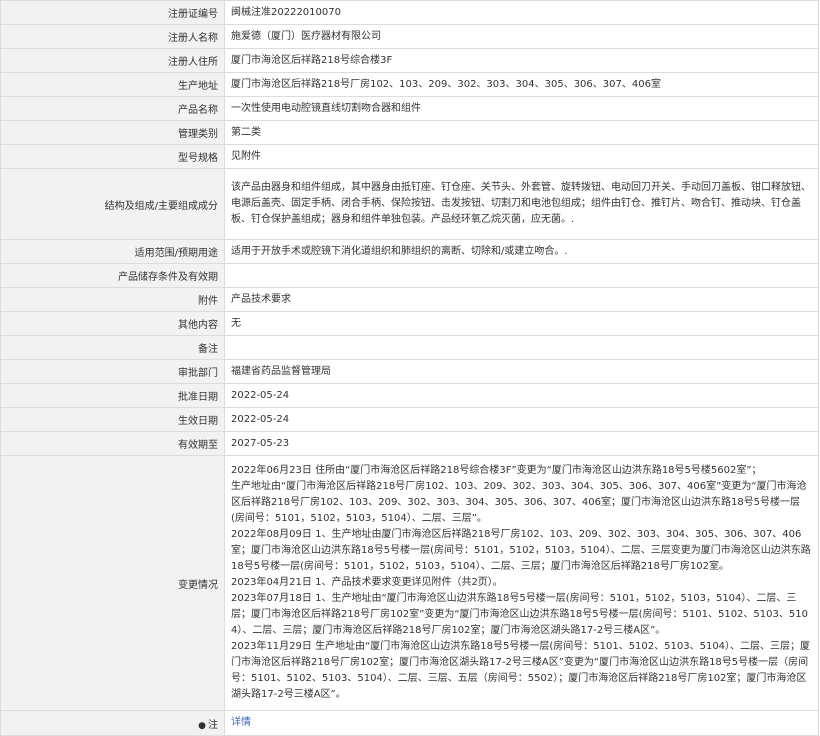 The image size is (820, 736). What do you see at coordinates (112, 156) in the screenshot?
I see `row-label: 型号规格` at bounding box center [112, 156].